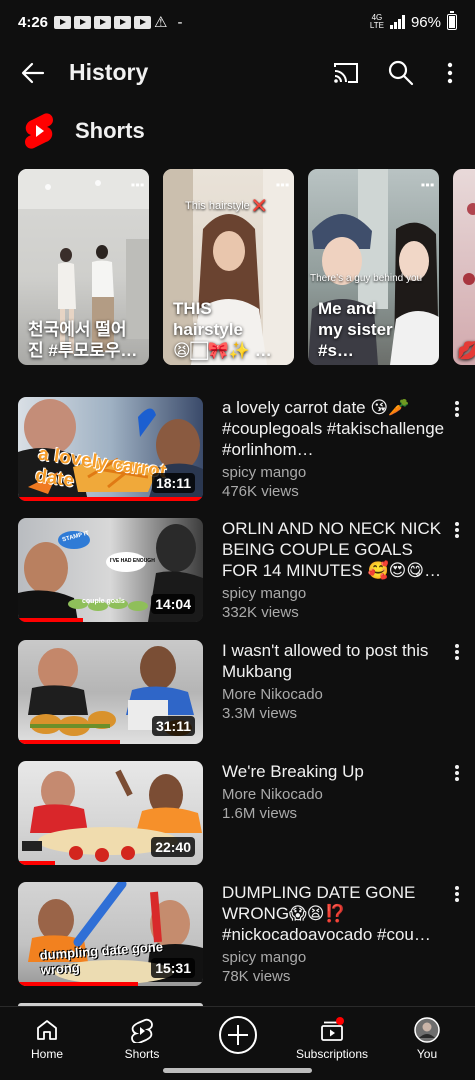  I want to click on video-title: We're Breaking Up, so click(293, 771).